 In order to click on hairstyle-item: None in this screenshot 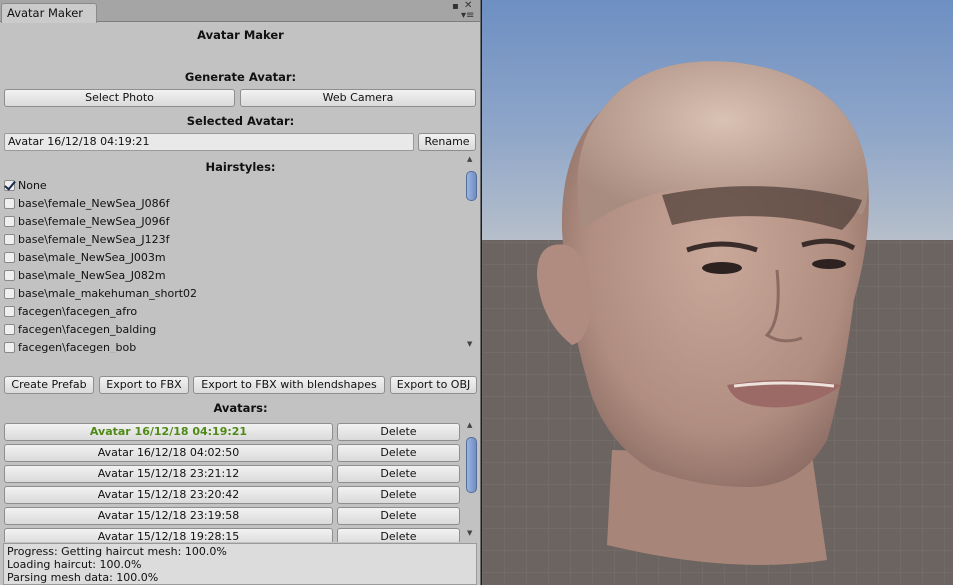, I will do `click(25, 186)`.